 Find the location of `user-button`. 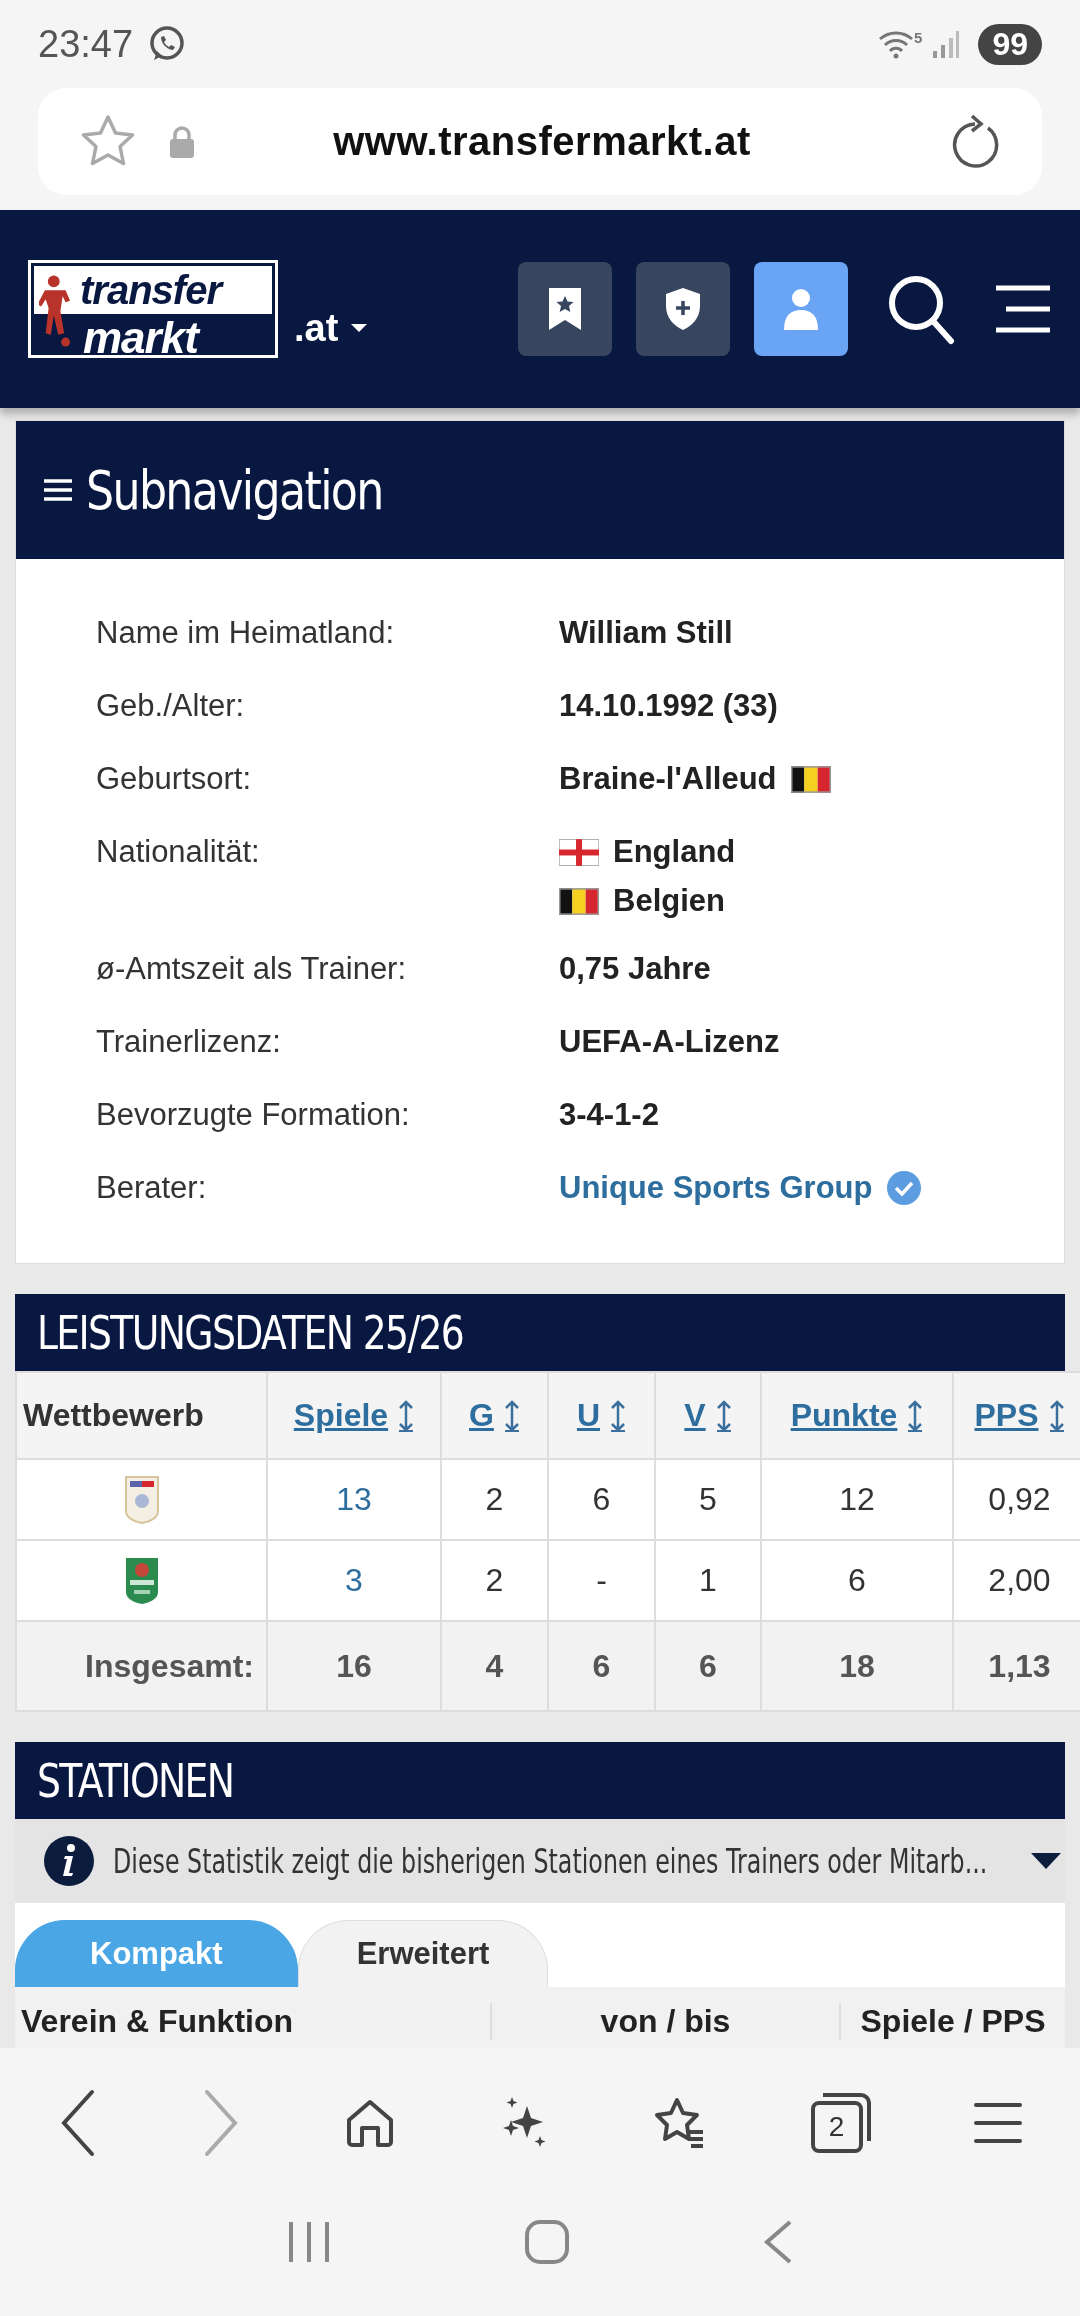

user-button is located at coordinates (801, 309).